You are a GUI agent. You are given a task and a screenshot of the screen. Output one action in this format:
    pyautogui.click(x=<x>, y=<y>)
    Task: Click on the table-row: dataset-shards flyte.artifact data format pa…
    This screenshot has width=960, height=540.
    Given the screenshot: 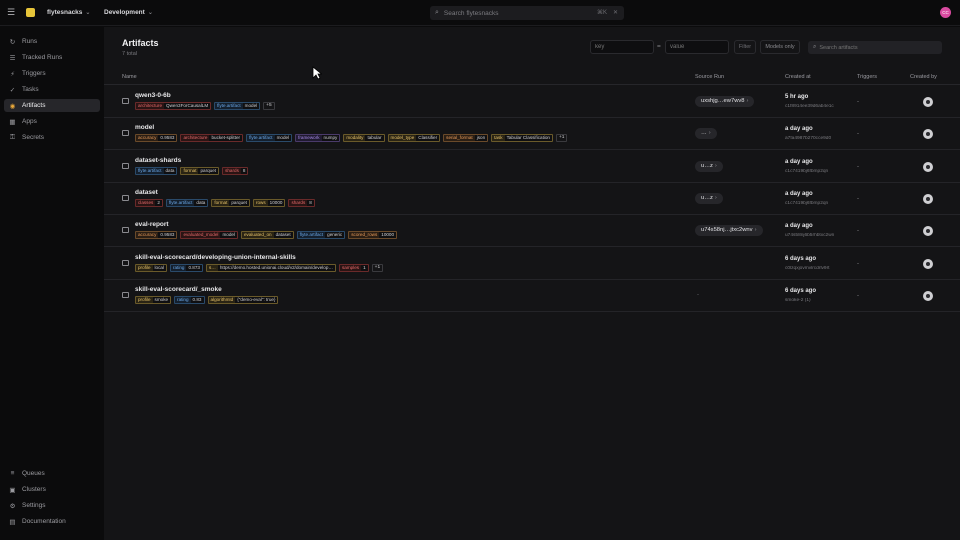 What is the action you would take?
    pyautogui.click(x=532, y=167)
    